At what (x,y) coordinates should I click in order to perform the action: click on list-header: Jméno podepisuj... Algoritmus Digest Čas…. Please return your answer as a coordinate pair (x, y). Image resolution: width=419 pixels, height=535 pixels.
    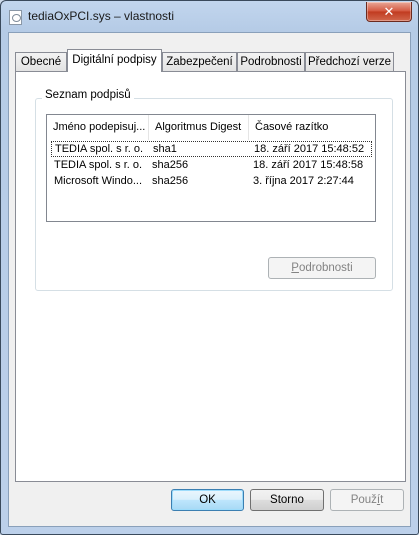
    Looking at the image, I should click on (211, 127).